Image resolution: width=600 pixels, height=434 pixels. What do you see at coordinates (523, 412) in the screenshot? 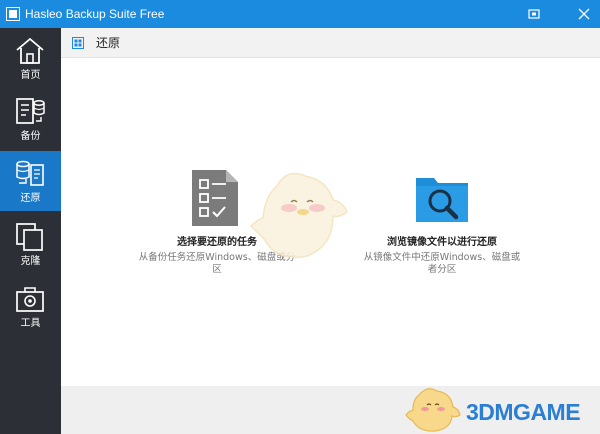
I see `watermark-text: 3DMGAME` at bounding box center [523, 412].